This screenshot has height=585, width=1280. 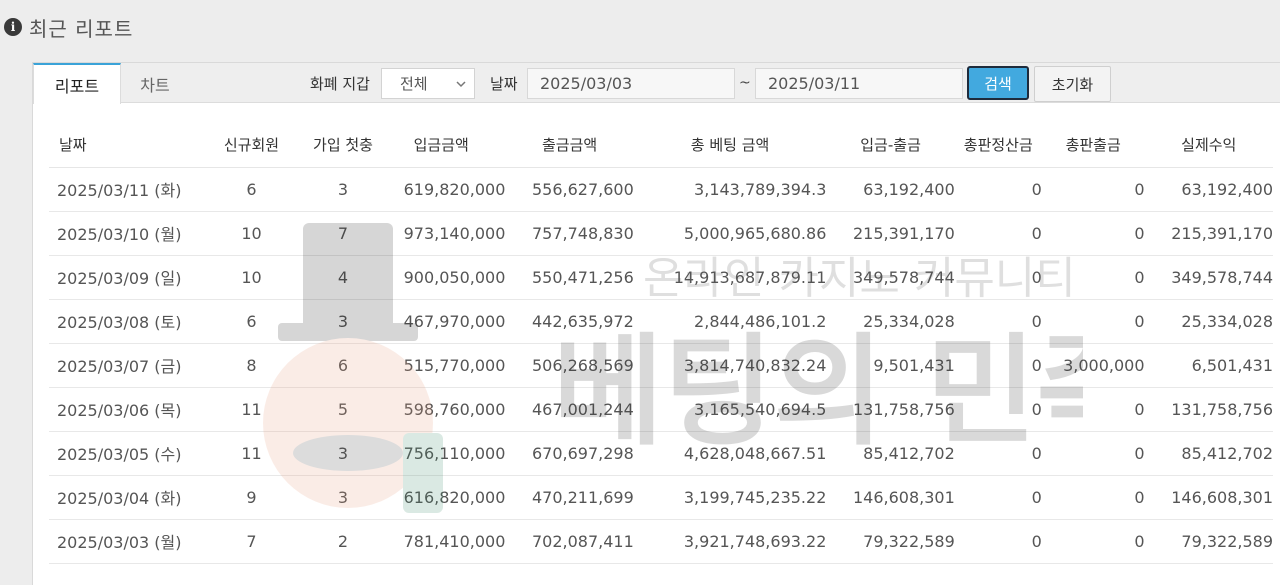 What do you see at coordinates (77, 83) in the screenshot?
I see `tab-report: 리포트` at bounding box center [77, 83].